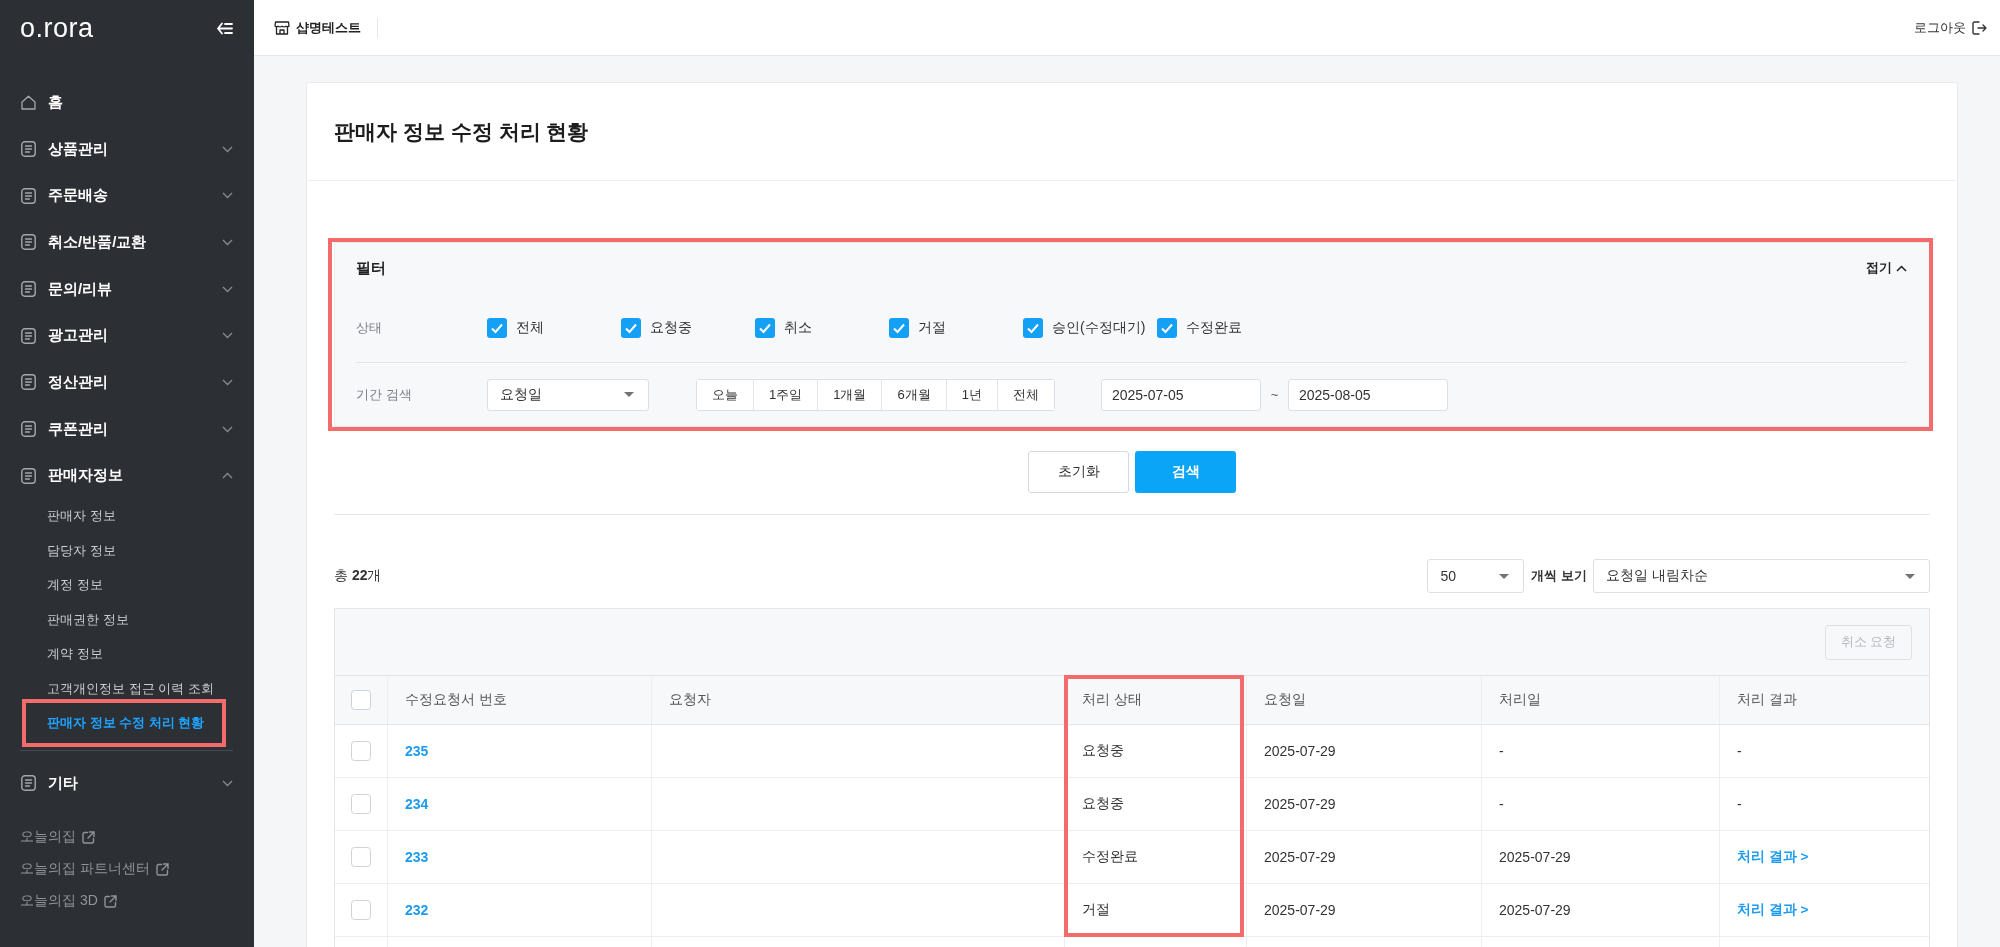  What do you see at coordinates (530, 327) in the screenshot?
I see `checkbox-label: 전체` at bounding box center [530, 327].